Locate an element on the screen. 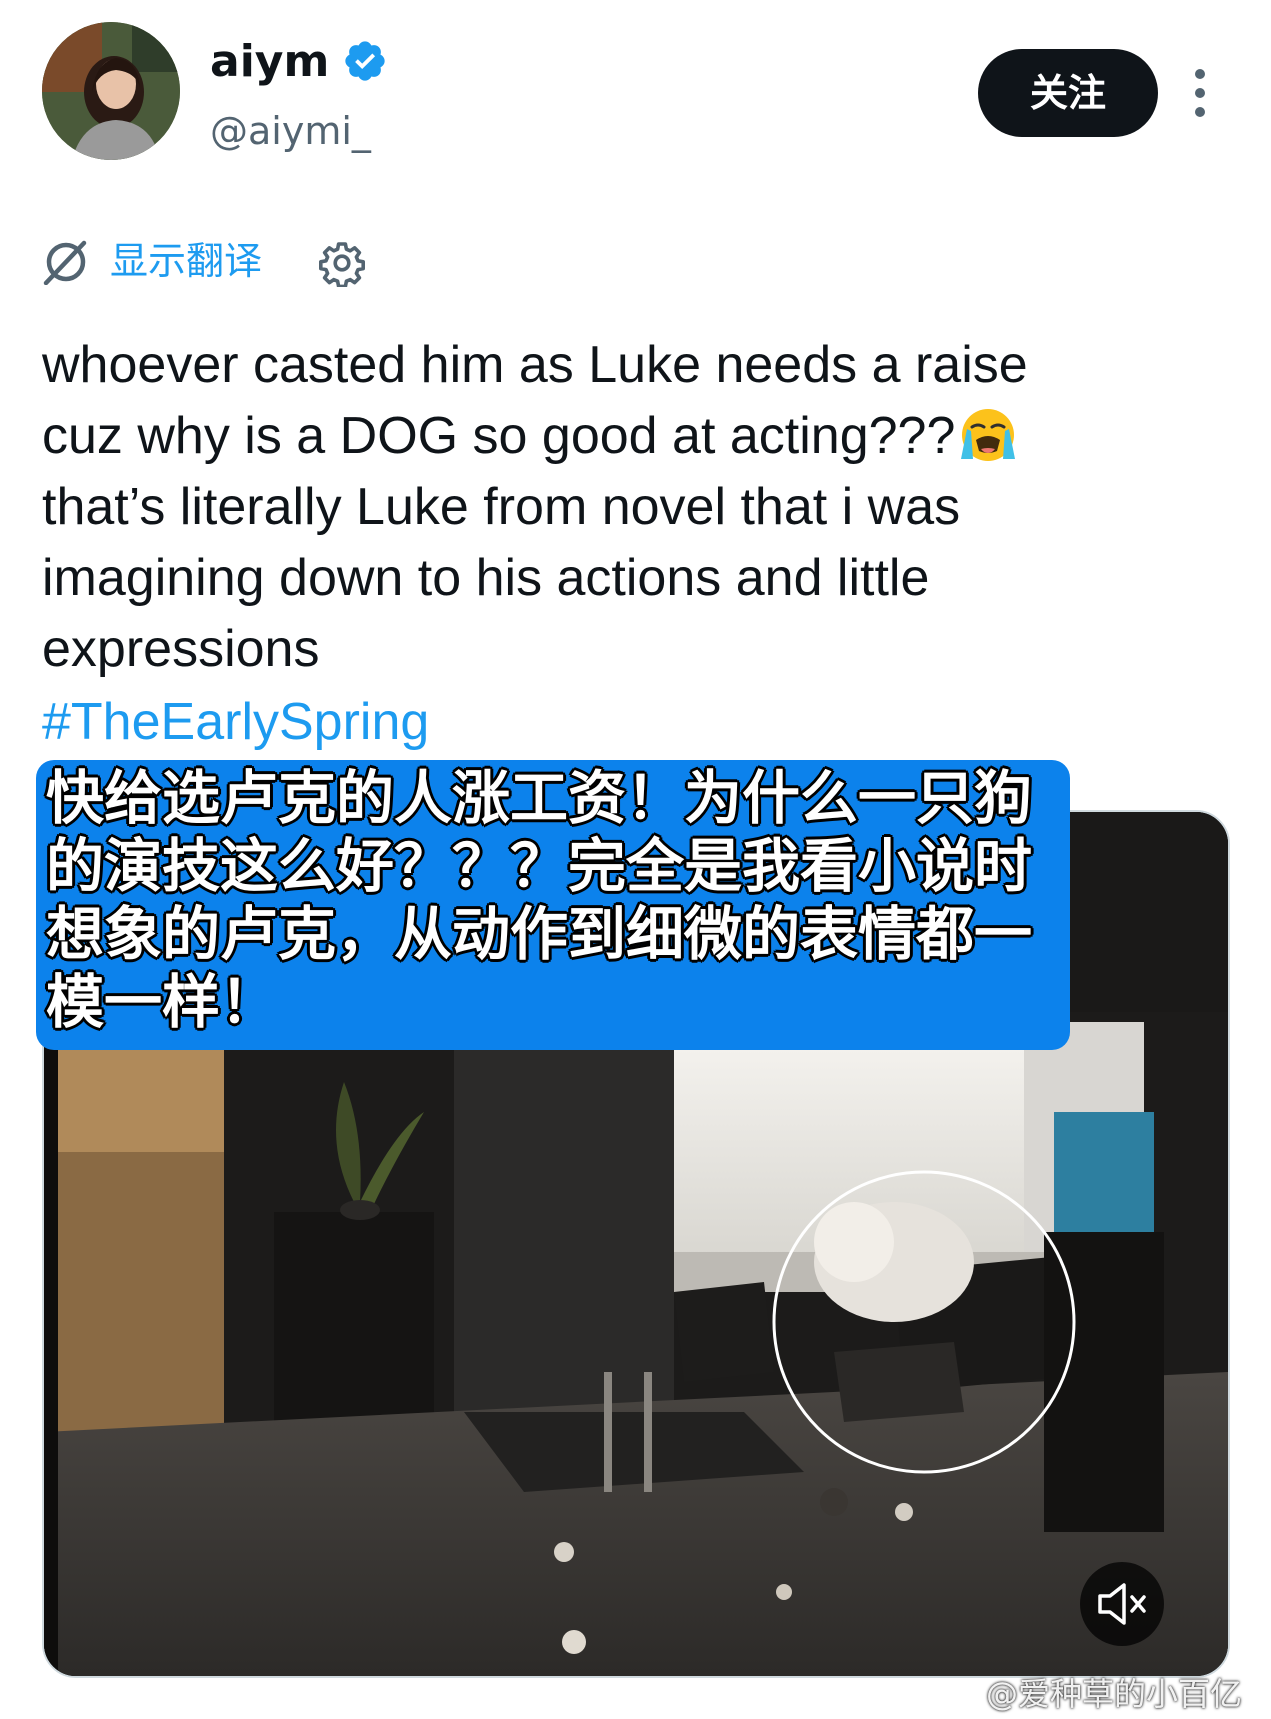 The image size is (1271, 1719). avatar-photo is located at coordinates (111, 91).